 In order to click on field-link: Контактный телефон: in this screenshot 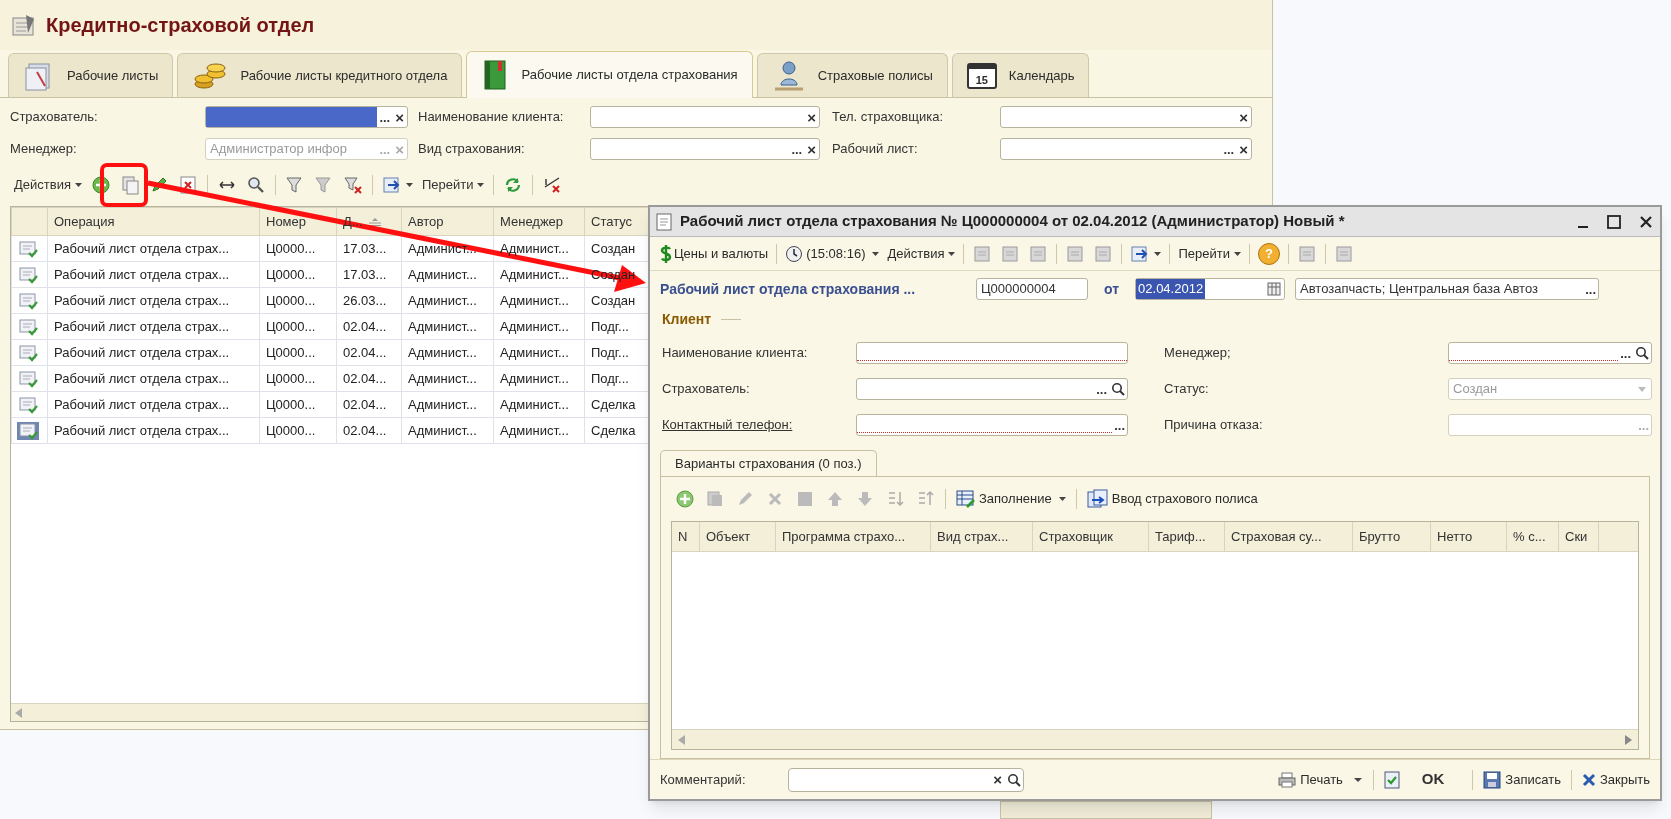, I will do `click(756, 425)`.